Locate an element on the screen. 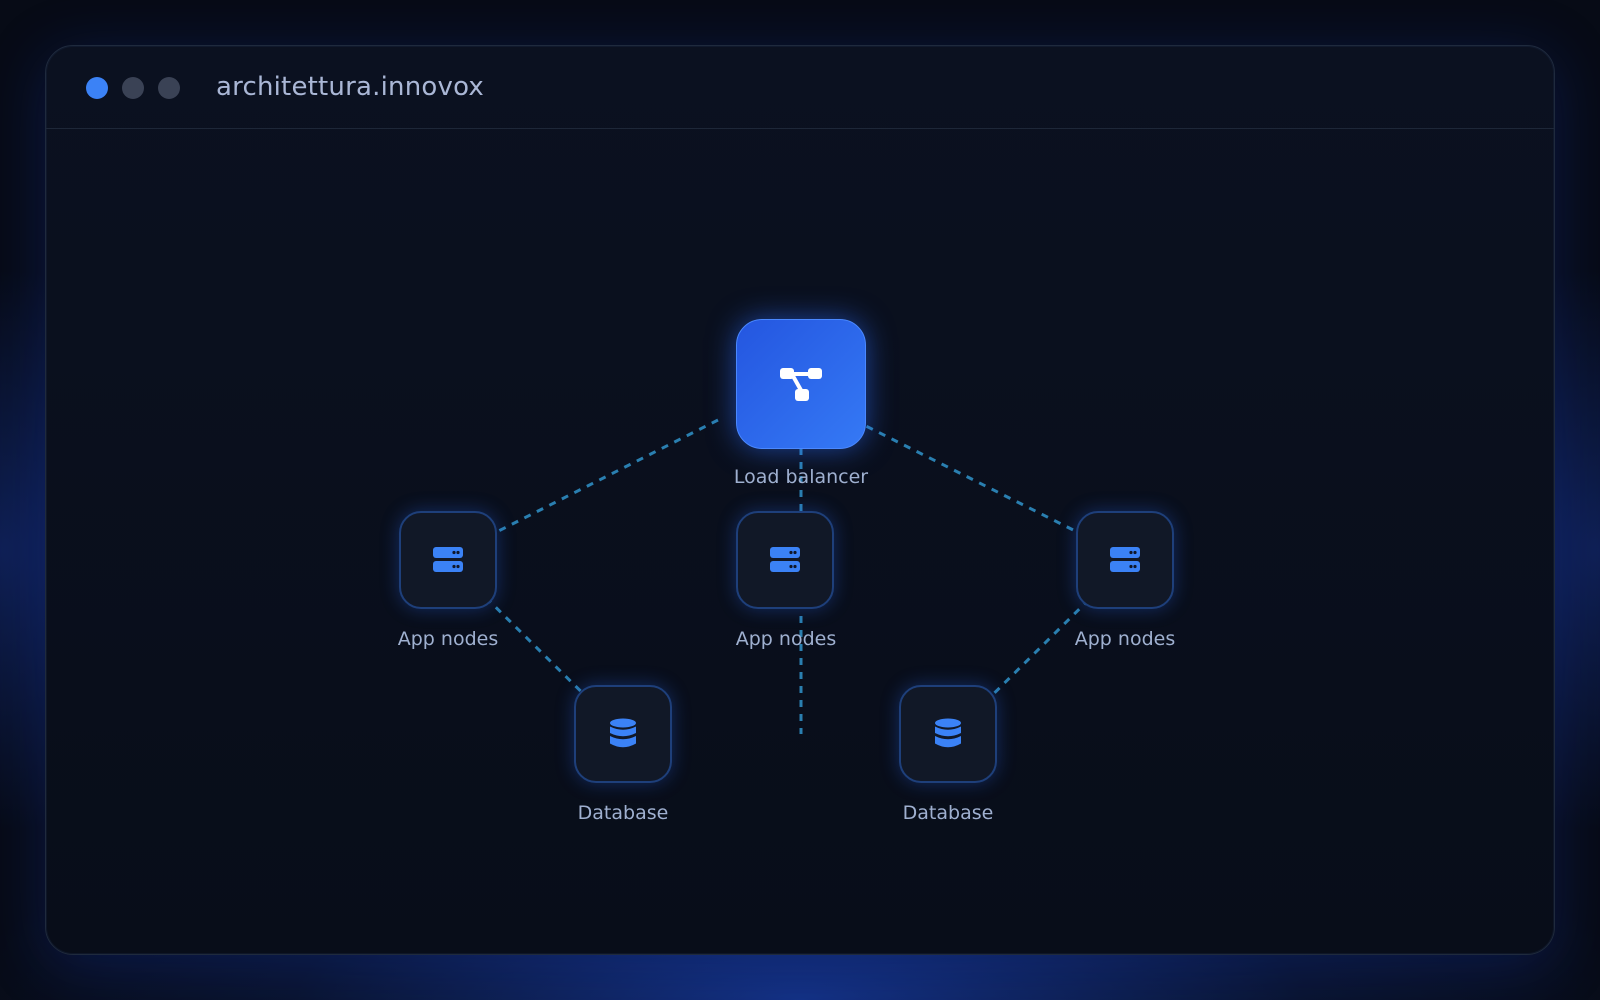 The width and height of the screenshot is (1600, 1000). load-balancer-node is located at coordinates (801, 384).